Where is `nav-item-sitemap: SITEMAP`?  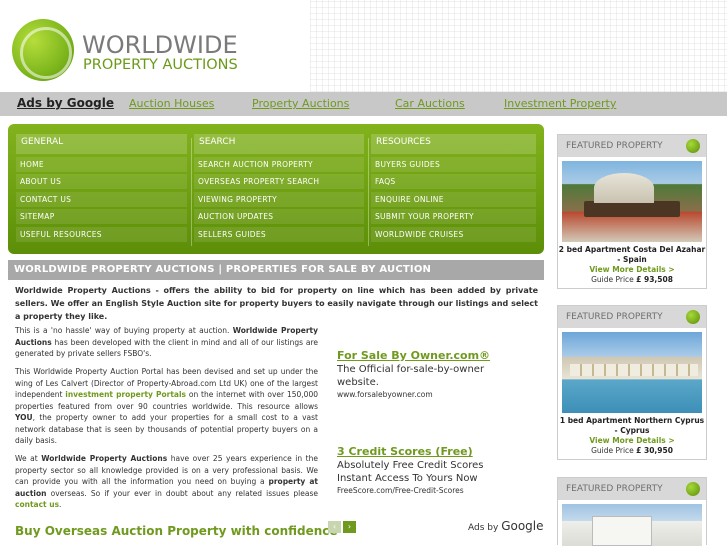 nav-item-sitemap: SITEMAP is located at coordinates (101, 216).